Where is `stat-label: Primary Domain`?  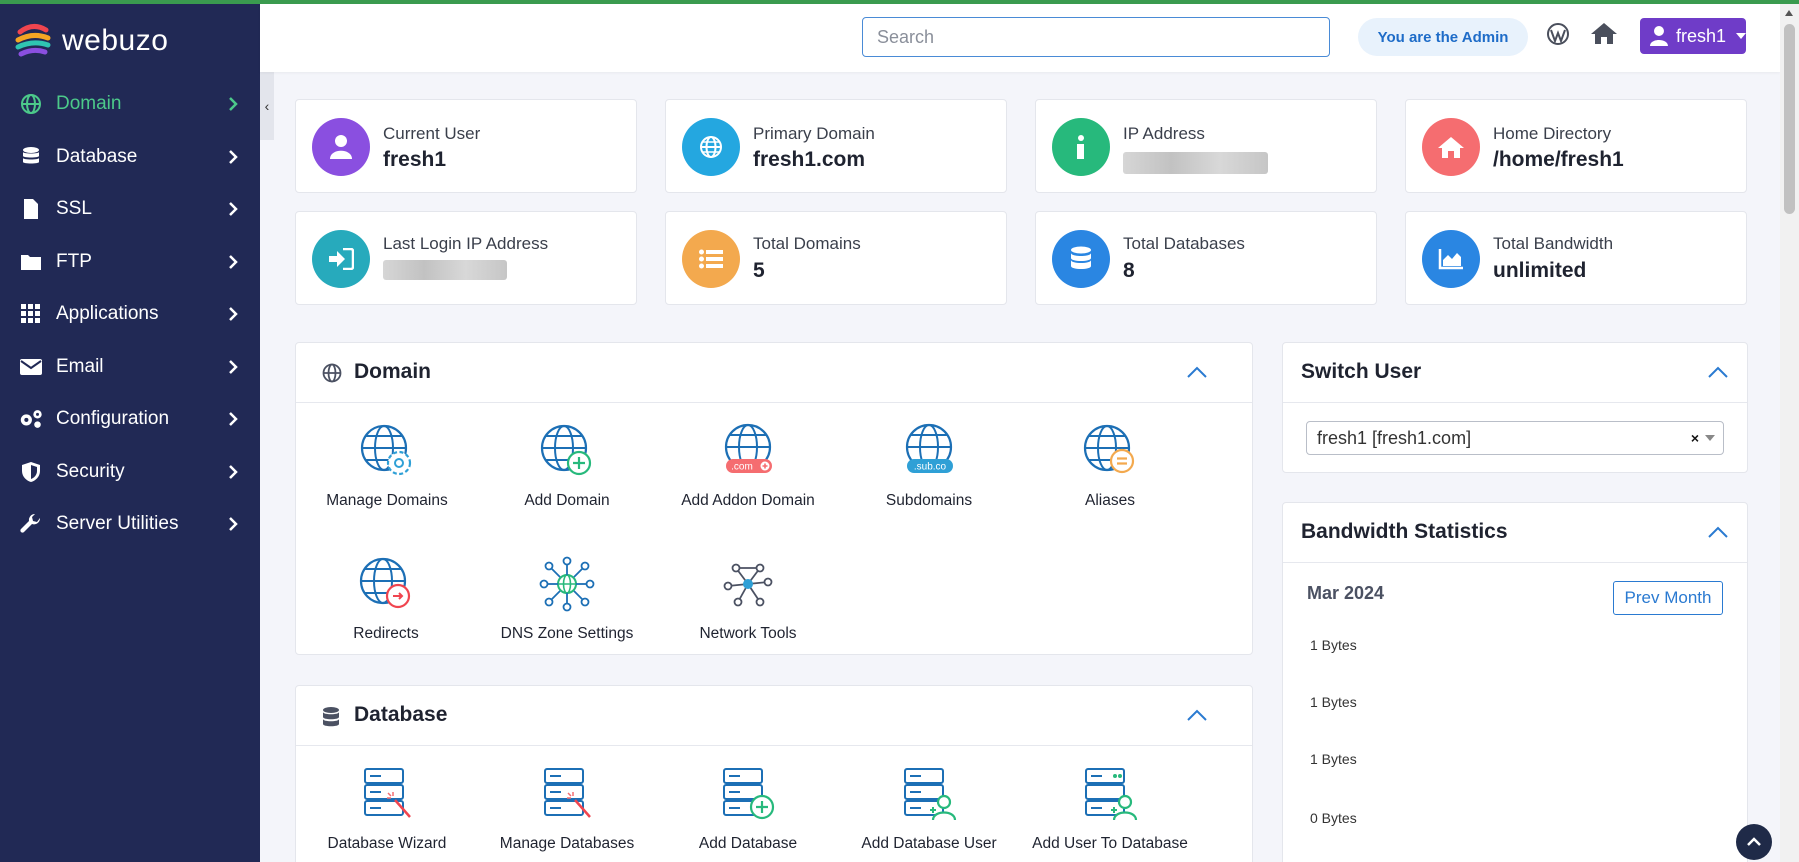 stat-label: Primary Domain is located at coordinates (814, 133).